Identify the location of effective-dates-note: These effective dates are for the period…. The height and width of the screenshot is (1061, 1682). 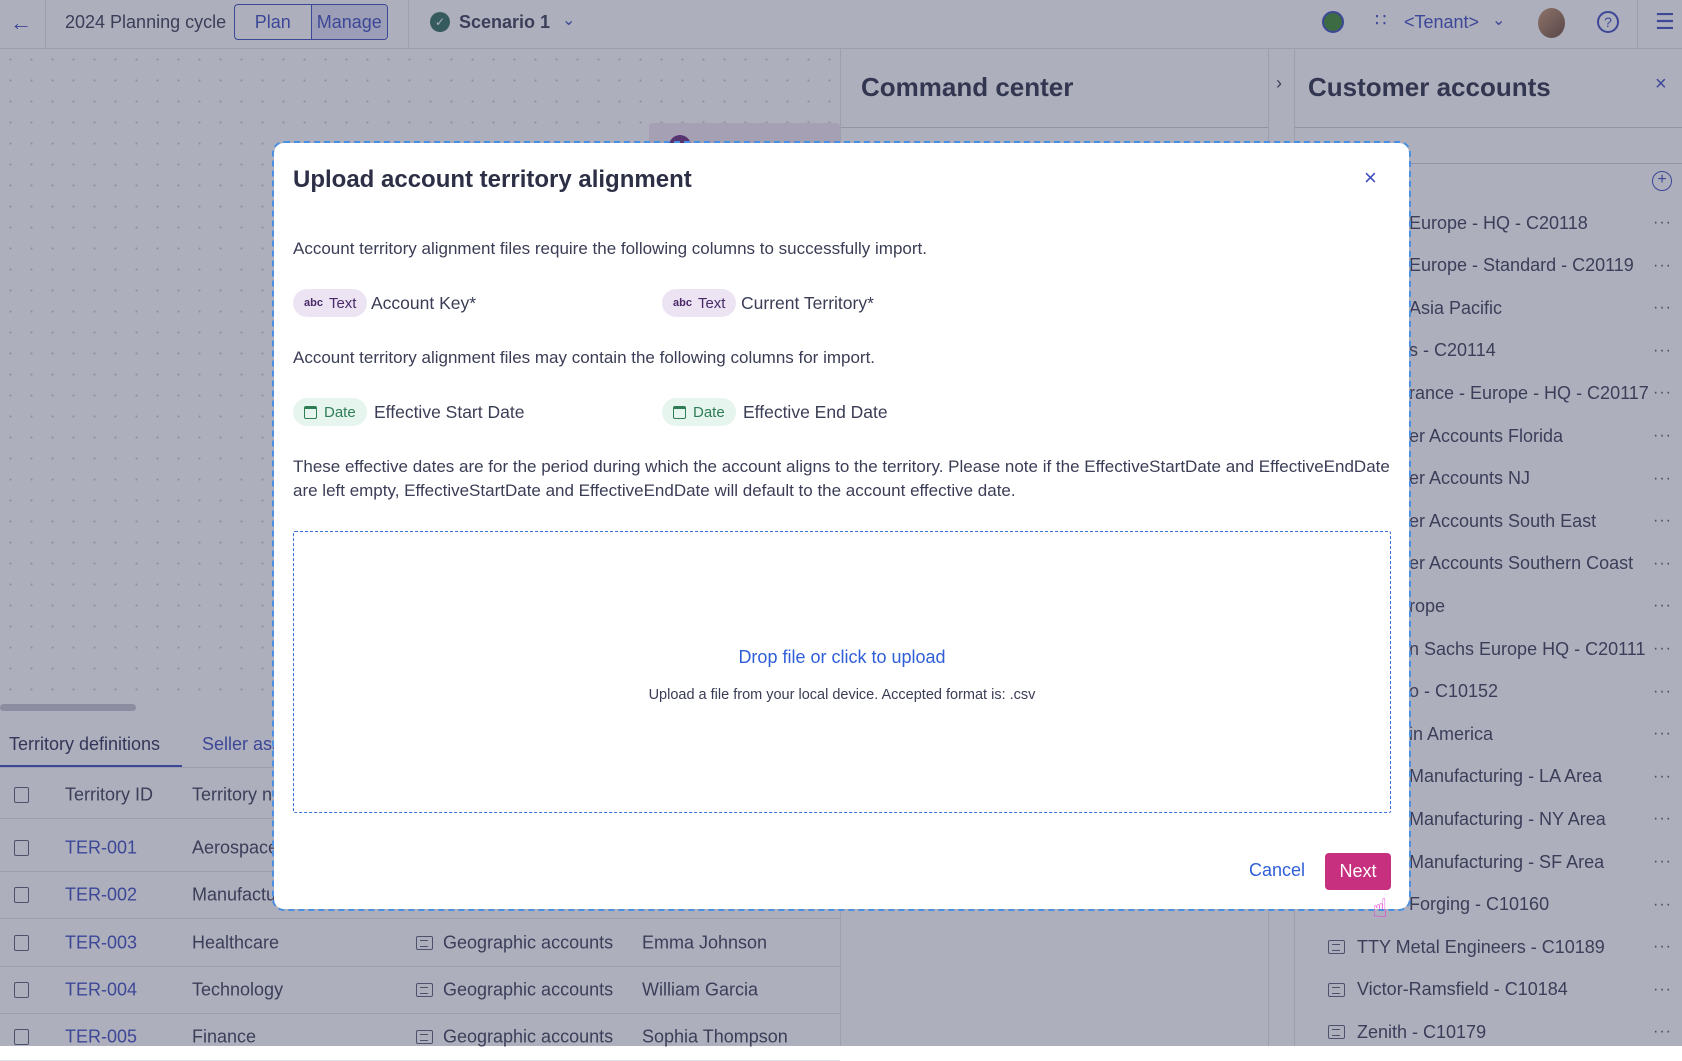
(841, 478).